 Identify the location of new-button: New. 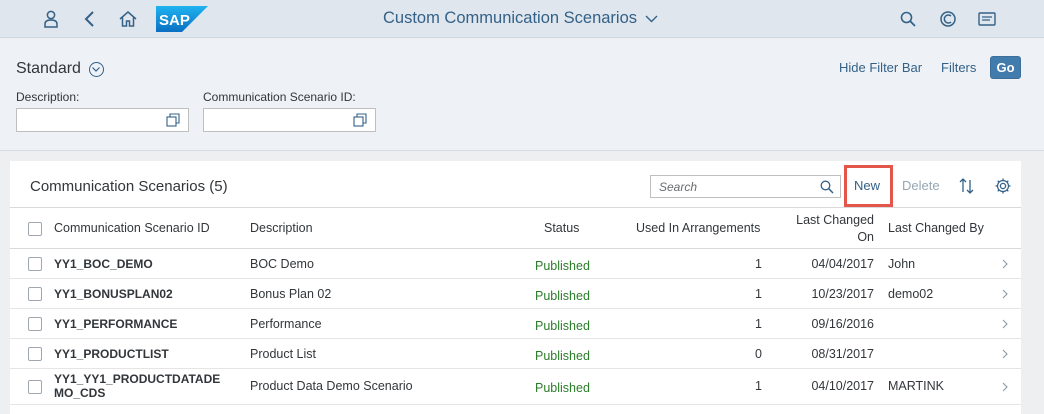
(867, 185).